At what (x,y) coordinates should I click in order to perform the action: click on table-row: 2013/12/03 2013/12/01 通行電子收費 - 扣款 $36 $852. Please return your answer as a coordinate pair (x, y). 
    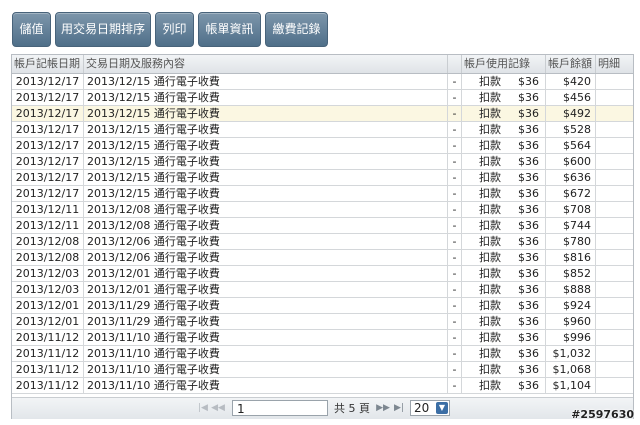
    Looking at the image, I should click on (322, 274).